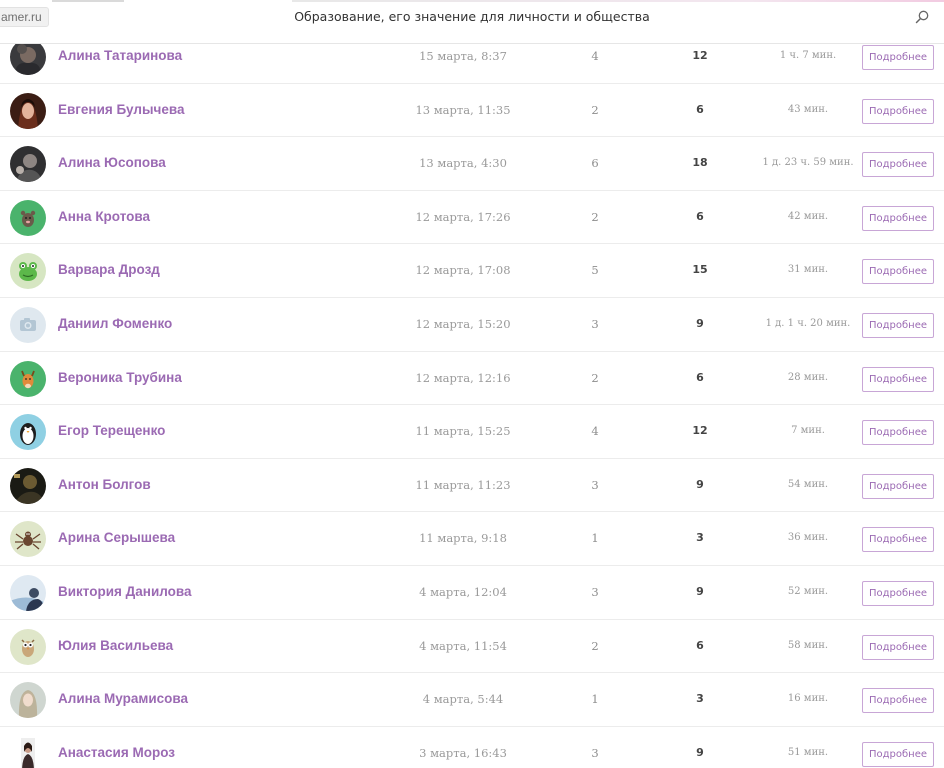 This screenshot has width=944, height=768. What do you see at coordinates (111, 430) in the screenshot?
I see `user-name-link: Егор Терещенко` at bounding box center [111, 430].